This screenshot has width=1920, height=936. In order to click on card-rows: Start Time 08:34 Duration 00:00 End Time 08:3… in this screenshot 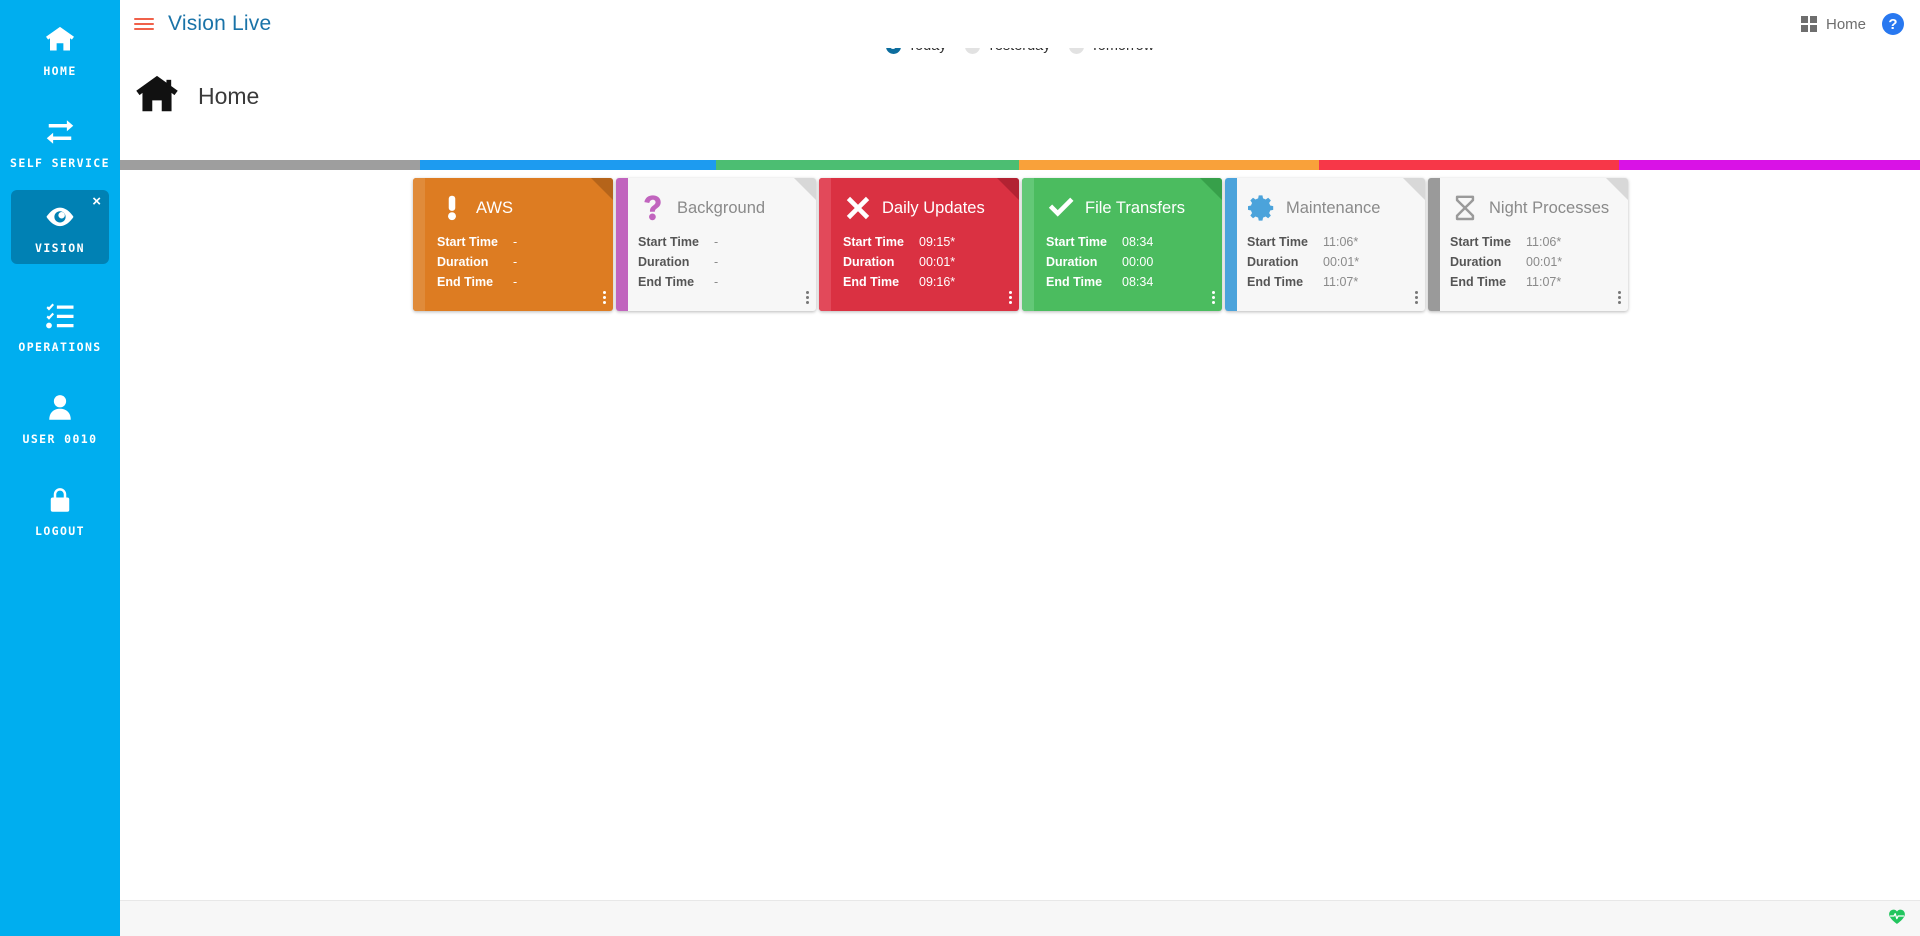, I will do `click(1128, 262)`.